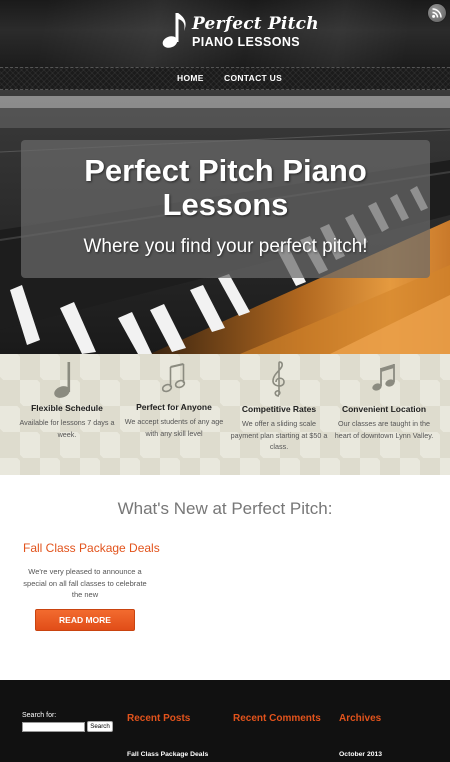 This screenshot has height=762, width=450. I want to click on quarter-note-icon, so click(67, 379).